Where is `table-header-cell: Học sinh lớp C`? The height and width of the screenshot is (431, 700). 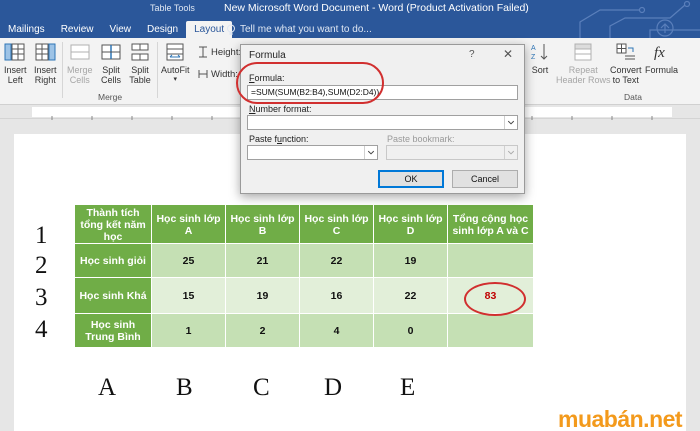
table-header-cell: Học sinh lớp C is located at coordinates (336, 224).